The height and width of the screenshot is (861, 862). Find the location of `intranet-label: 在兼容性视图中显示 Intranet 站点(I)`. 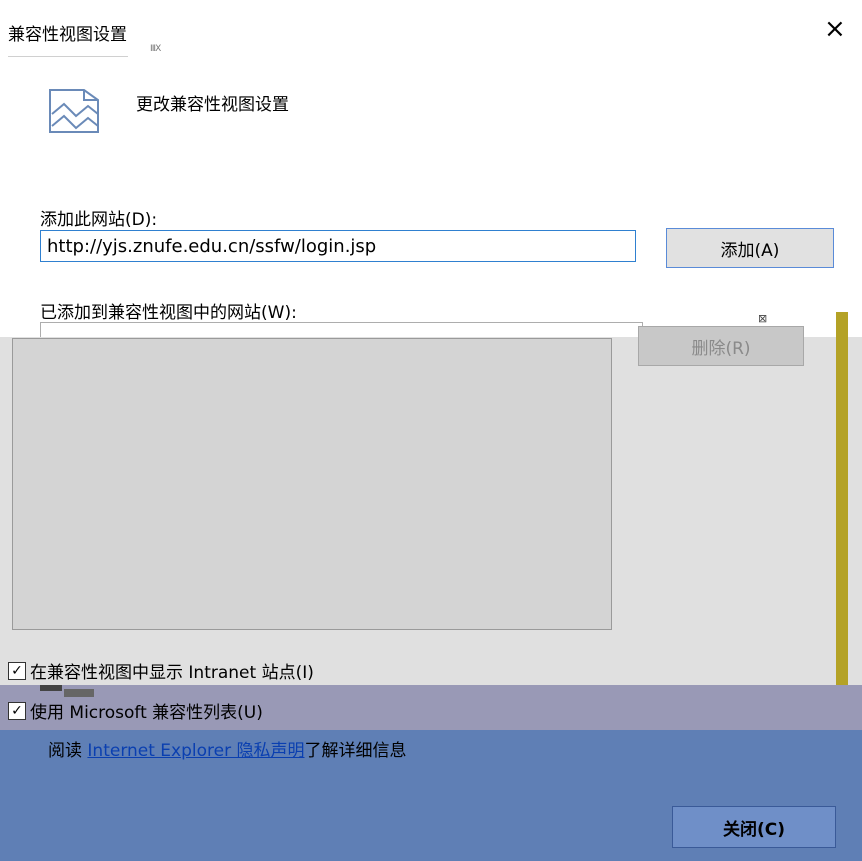

intranet-label: 在兼容性视图中显示 Intranet 站点(I) is located at coordinates (172, 673).